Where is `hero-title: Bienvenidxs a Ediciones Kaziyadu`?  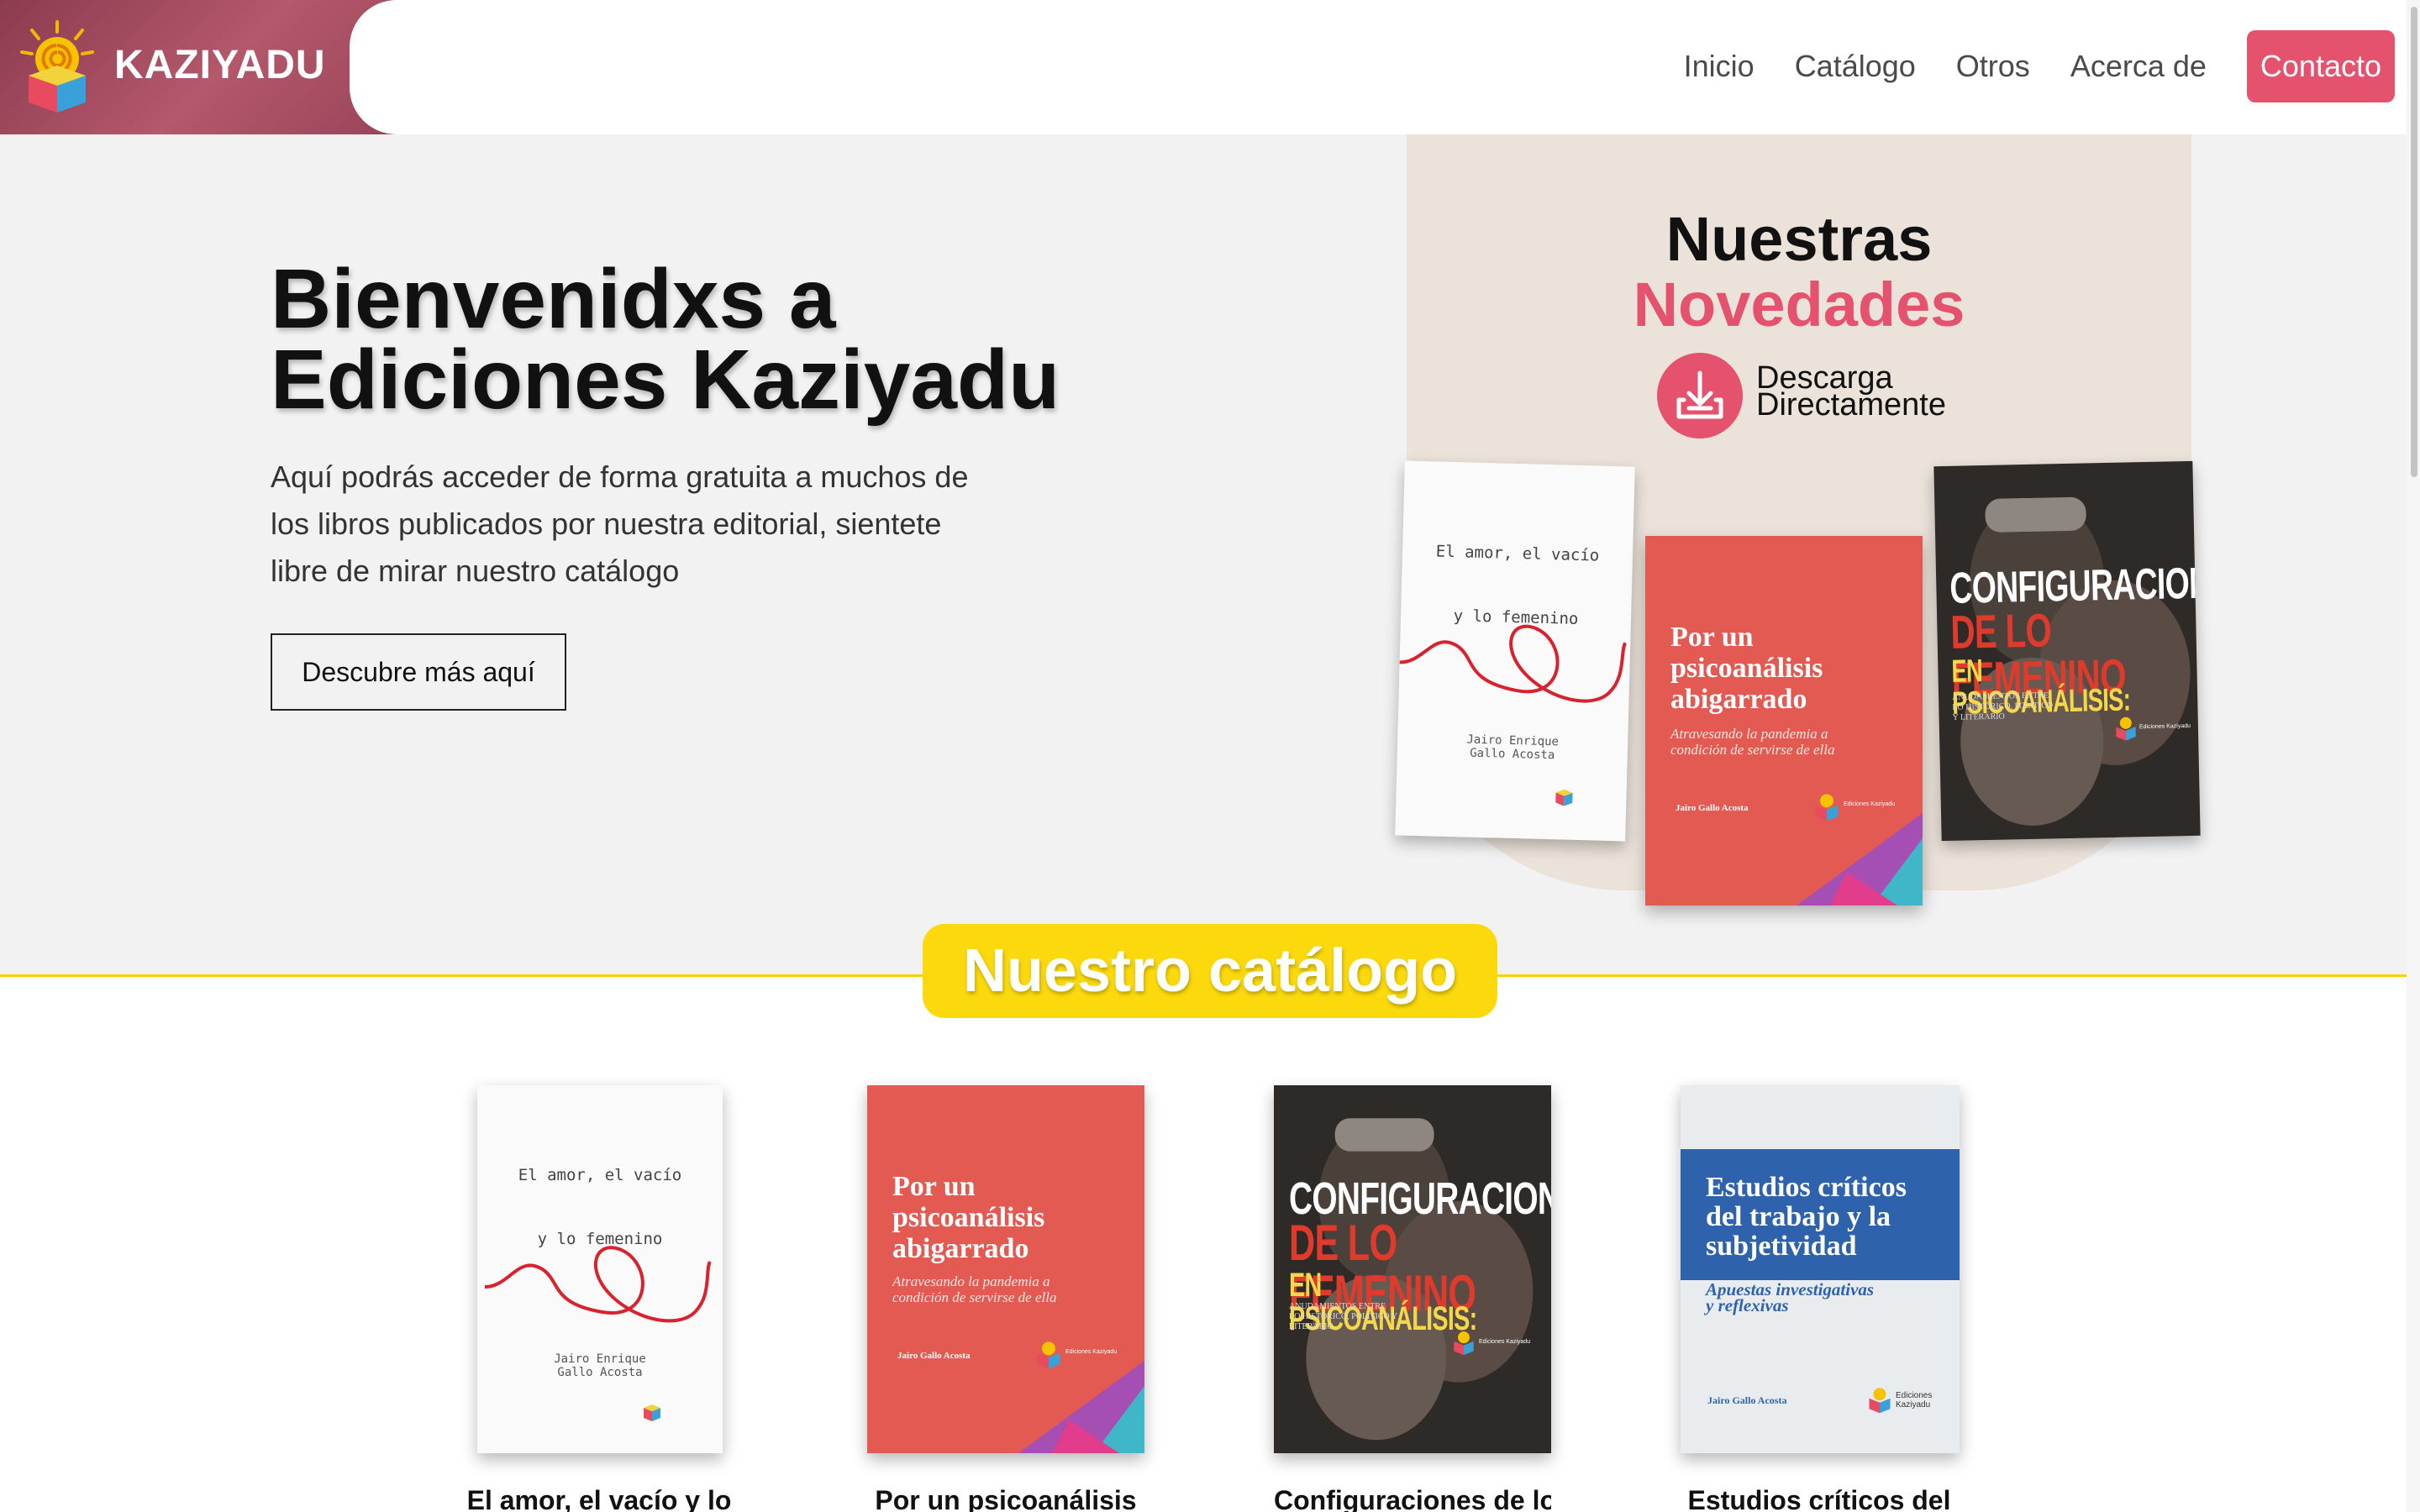
hero-title: Bienvenidxs a Ediciones Kaziyadu is located at coordinates (665, 339).